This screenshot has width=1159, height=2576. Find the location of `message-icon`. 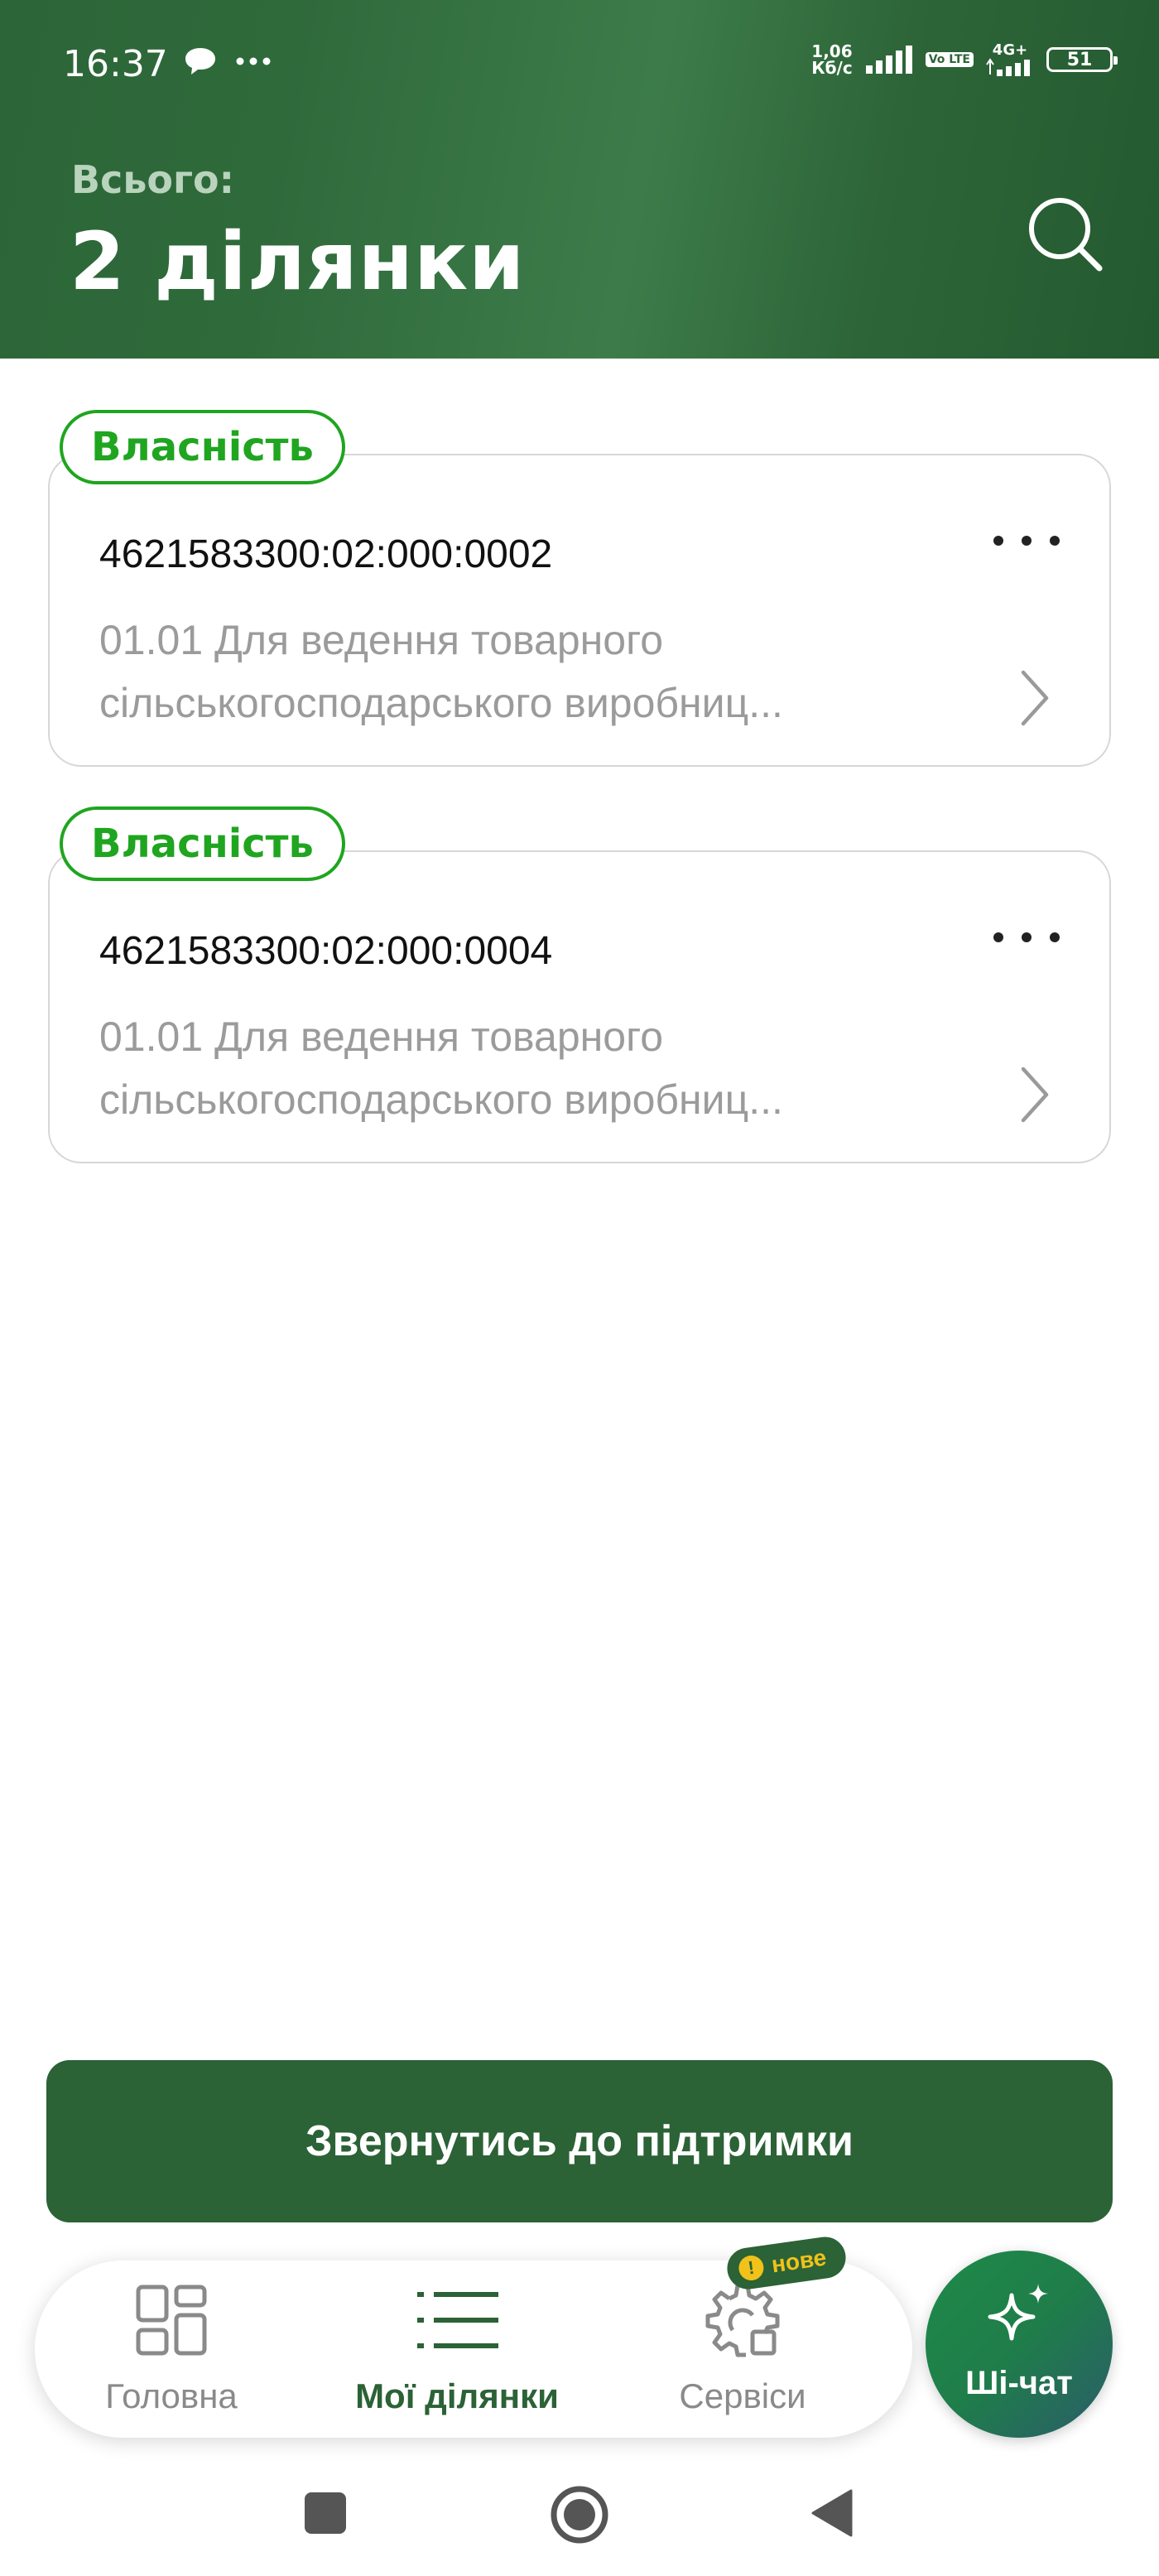

message-icon is located at coordinates (200, 61).